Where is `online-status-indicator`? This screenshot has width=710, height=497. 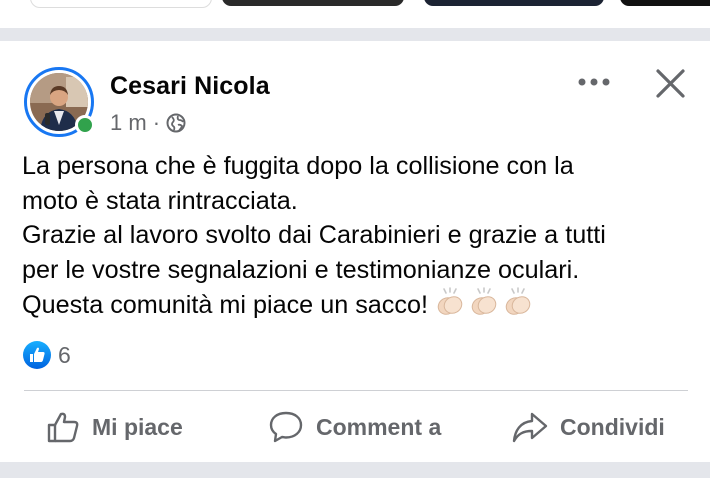
online-status-indicator is located at coordinates (85, 125).